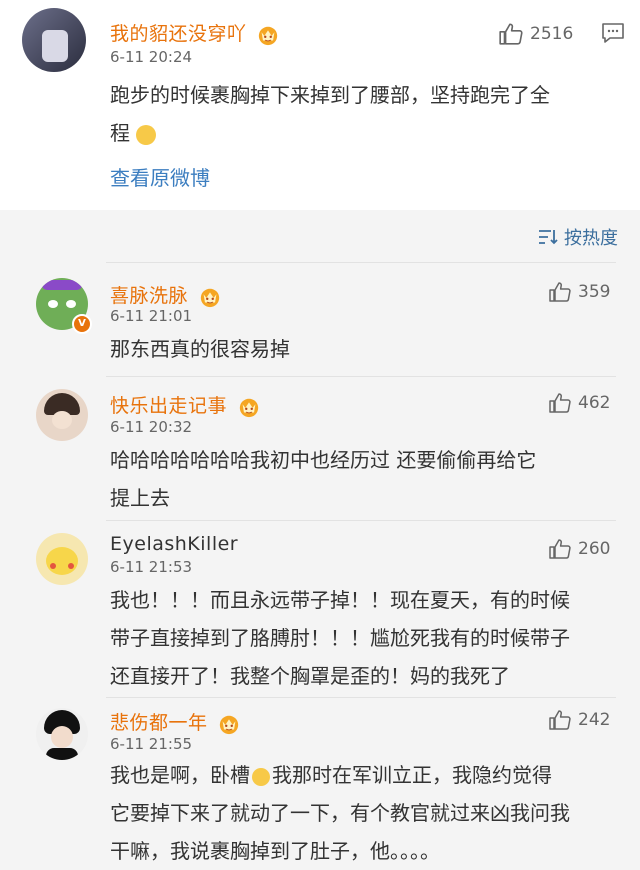 This screenshot has height=870, width=640. I want to click on comment-time: 6-11 21:01, so click(151, 316).